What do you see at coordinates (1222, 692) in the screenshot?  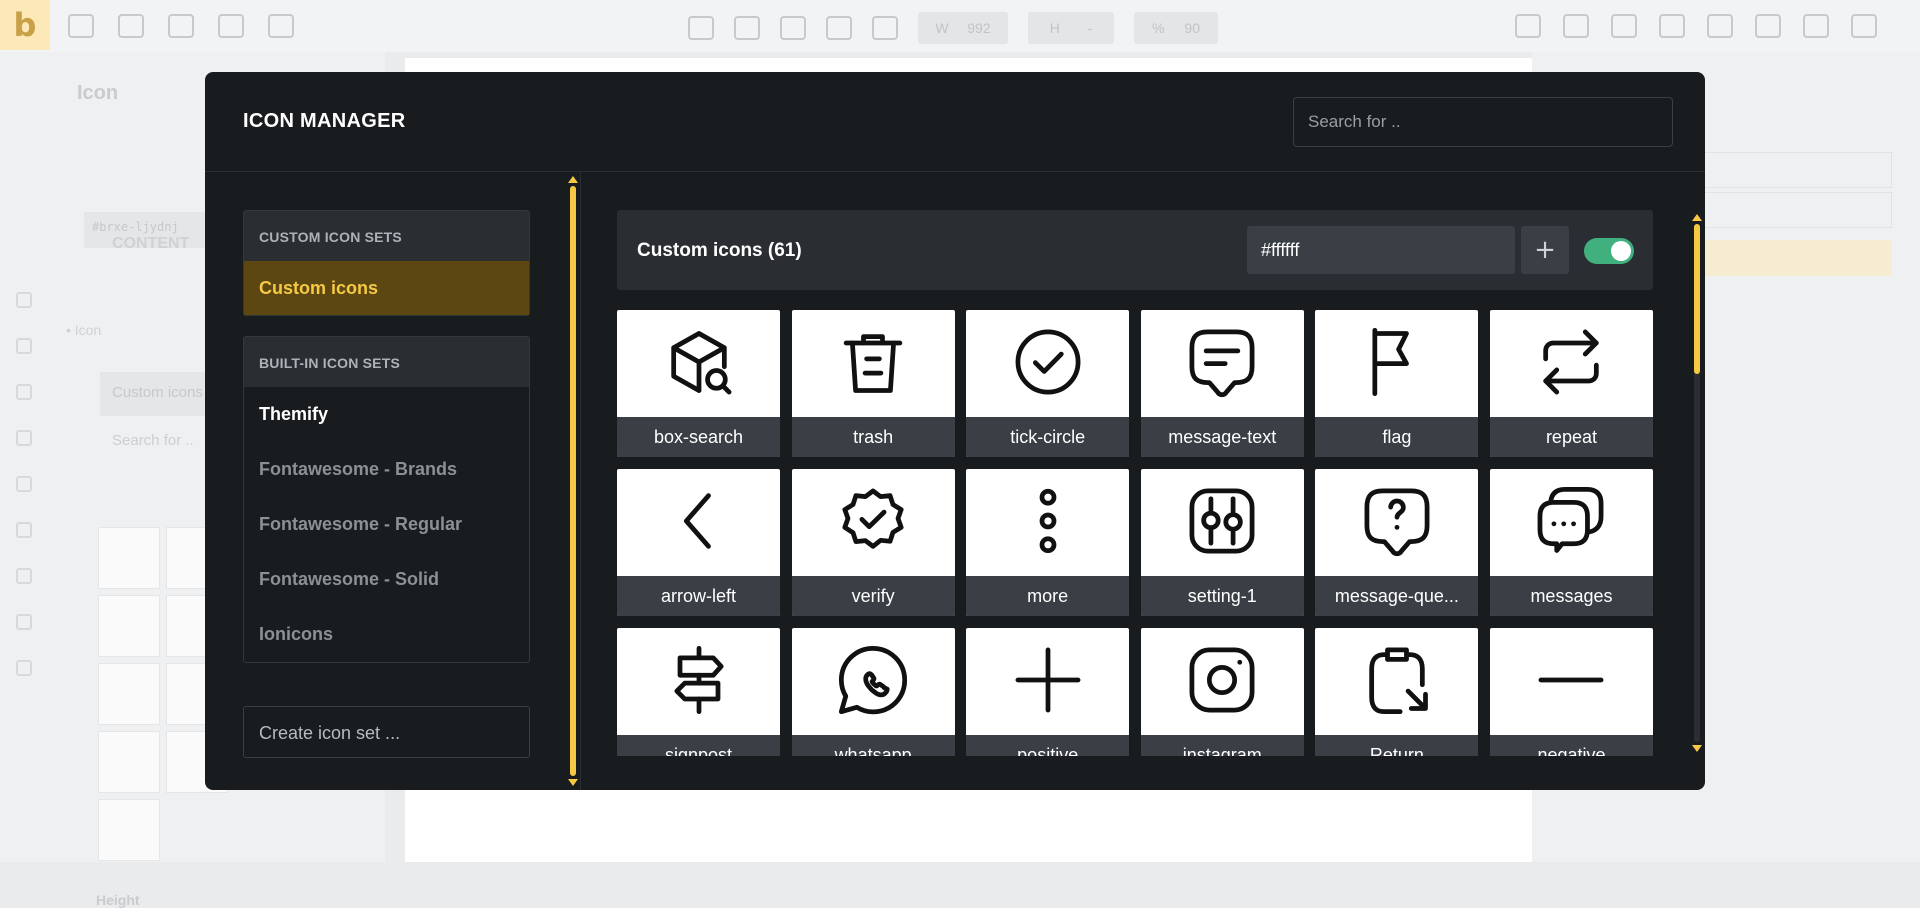 I see `icon-tile-instagram: instagram` at bounding box center [1222, 692].